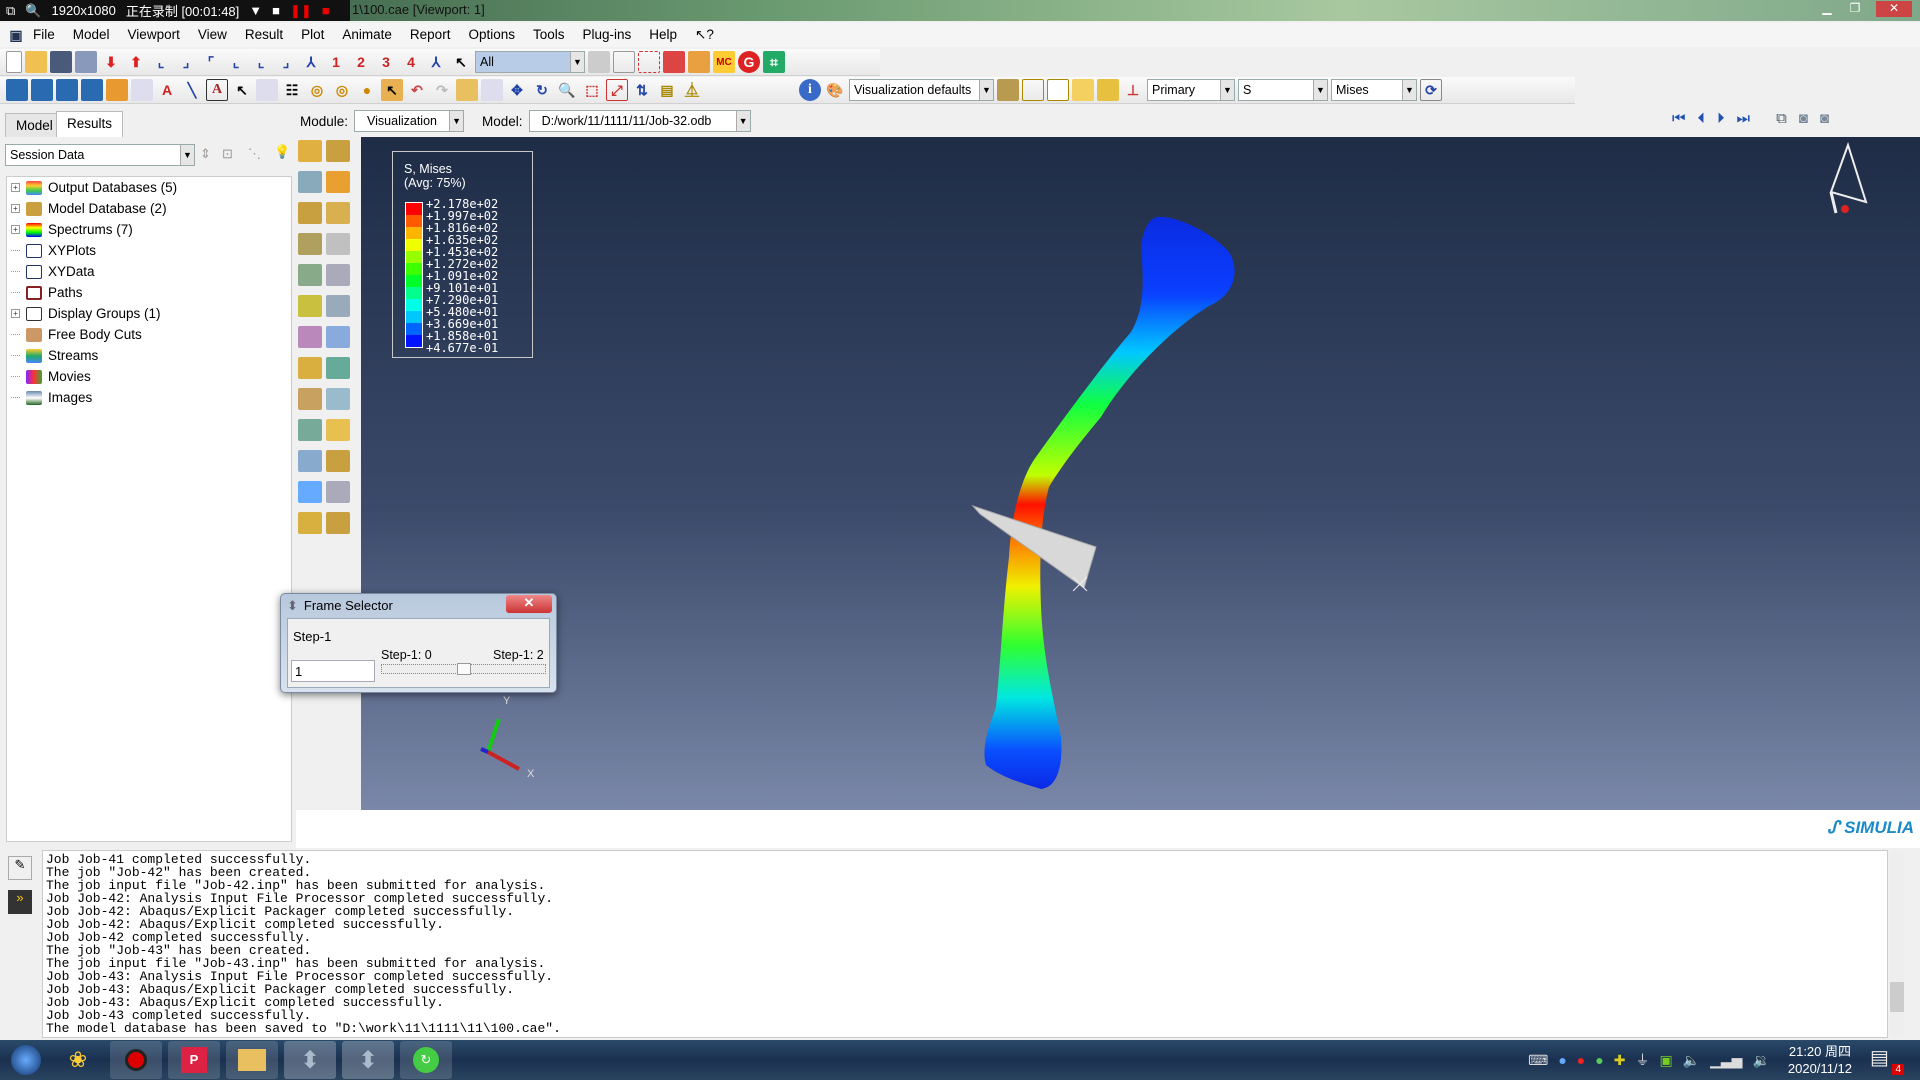  I want to click on list-options-icon: ☷, so click(292, 90).